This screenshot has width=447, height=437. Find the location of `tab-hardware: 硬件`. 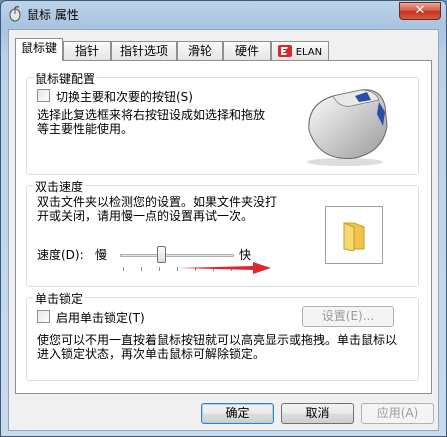

tab-hardware: 硬件 is located at coordinates (247, 50).